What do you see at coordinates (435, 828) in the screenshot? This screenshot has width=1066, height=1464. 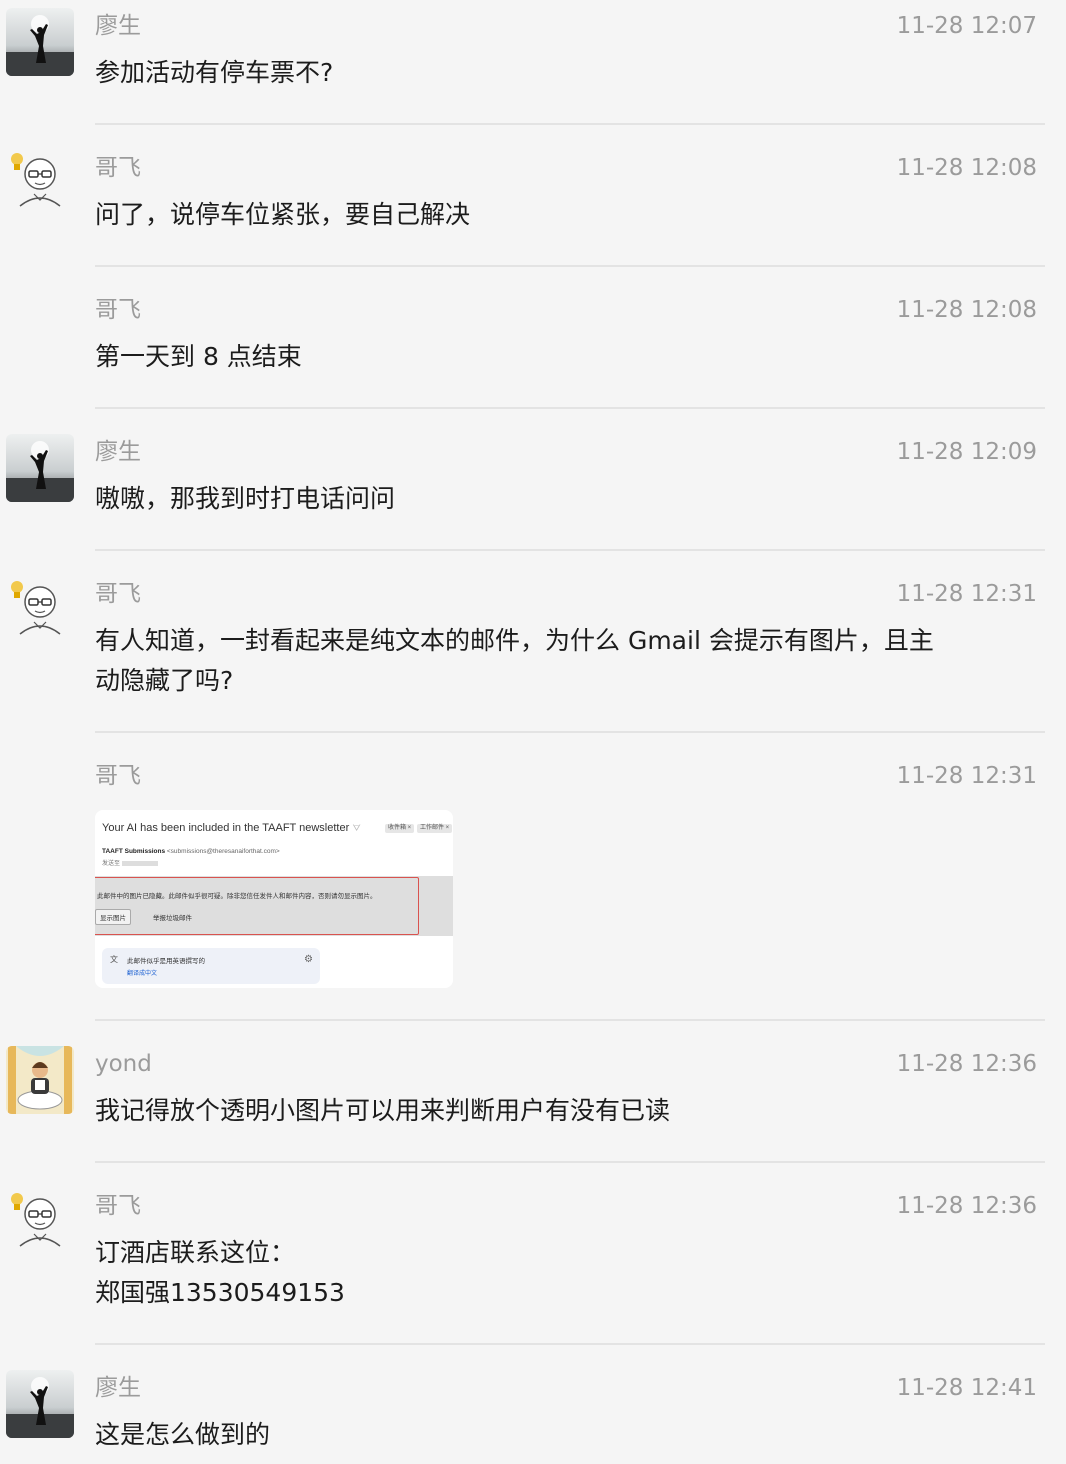 I see `label-chip: 工作邮件 ×` at bounding box center [435, 828].